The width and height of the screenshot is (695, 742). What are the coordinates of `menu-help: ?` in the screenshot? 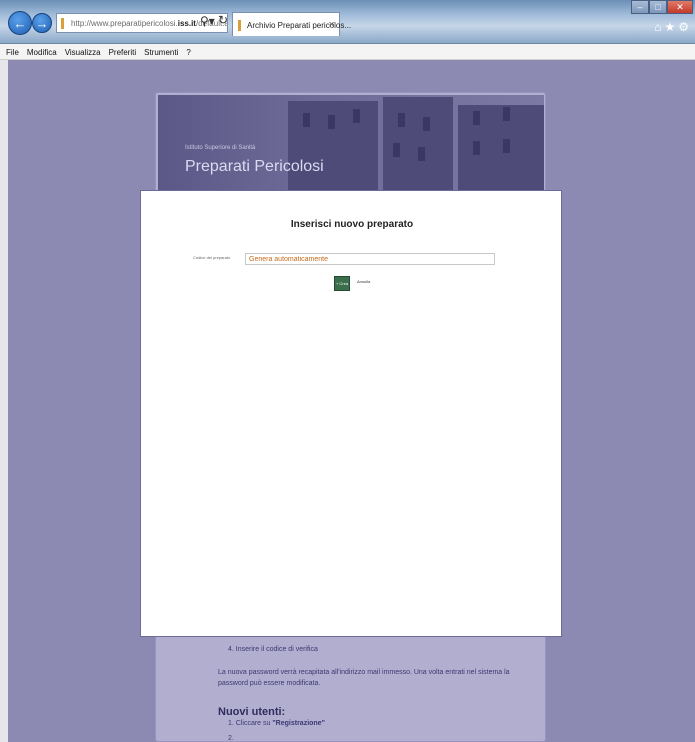 It's located at (188, 53).